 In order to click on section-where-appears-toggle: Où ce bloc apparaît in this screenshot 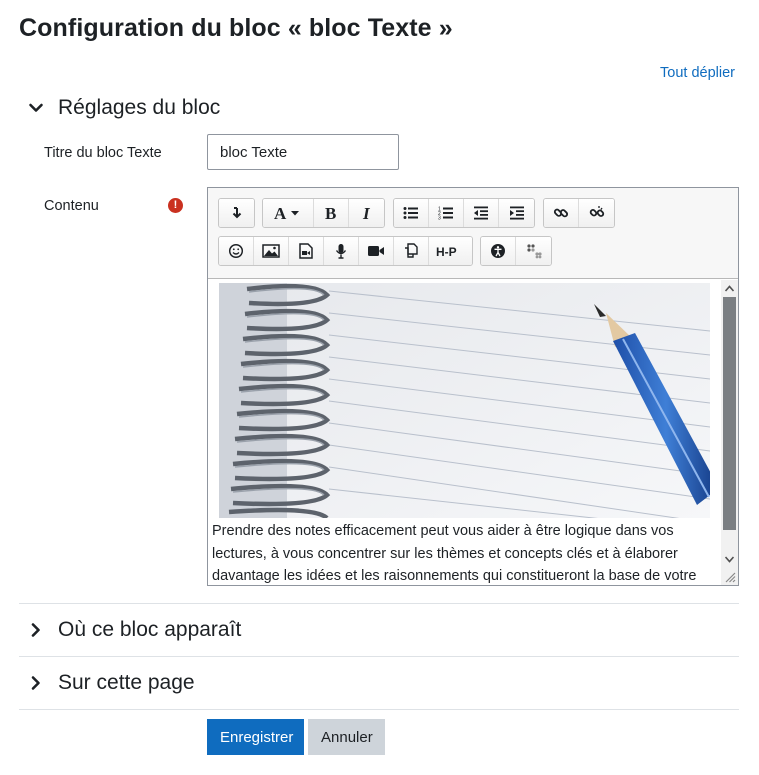, I will do `click(134, 630)`.